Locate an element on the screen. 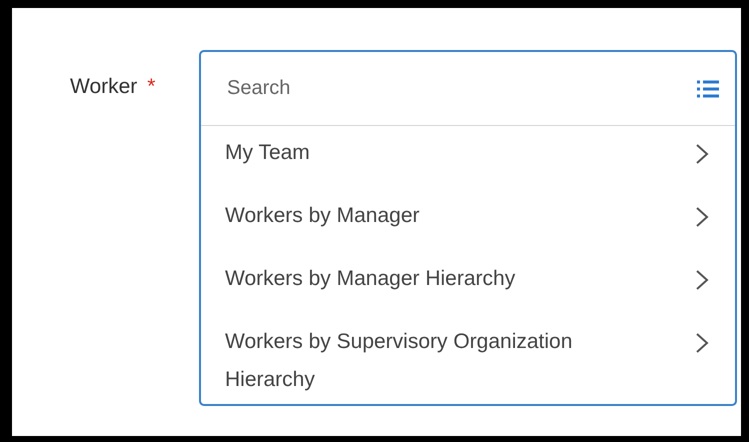  search-field: Search is located at coordinates (461, 88).